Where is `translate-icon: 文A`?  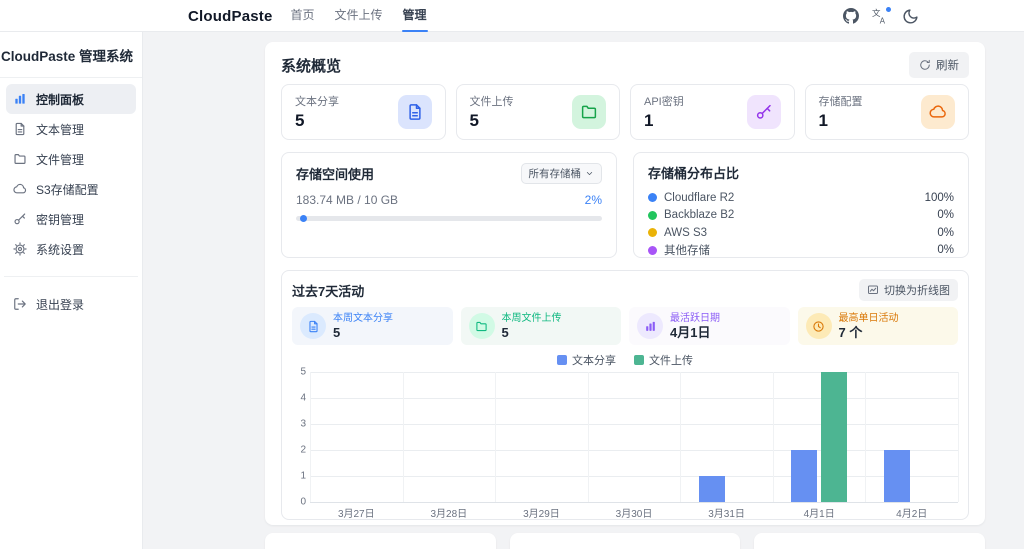 translate-icon: 文A is located at coordinates (882, 15).